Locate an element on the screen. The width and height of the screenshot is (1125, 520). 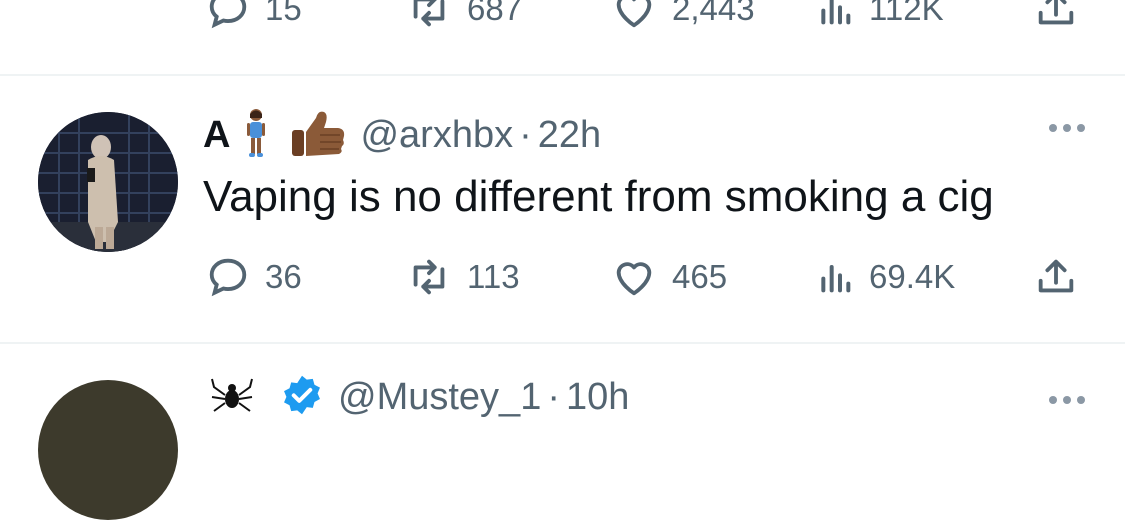
like-count: 2,443 is located at coordinates (713, 13).